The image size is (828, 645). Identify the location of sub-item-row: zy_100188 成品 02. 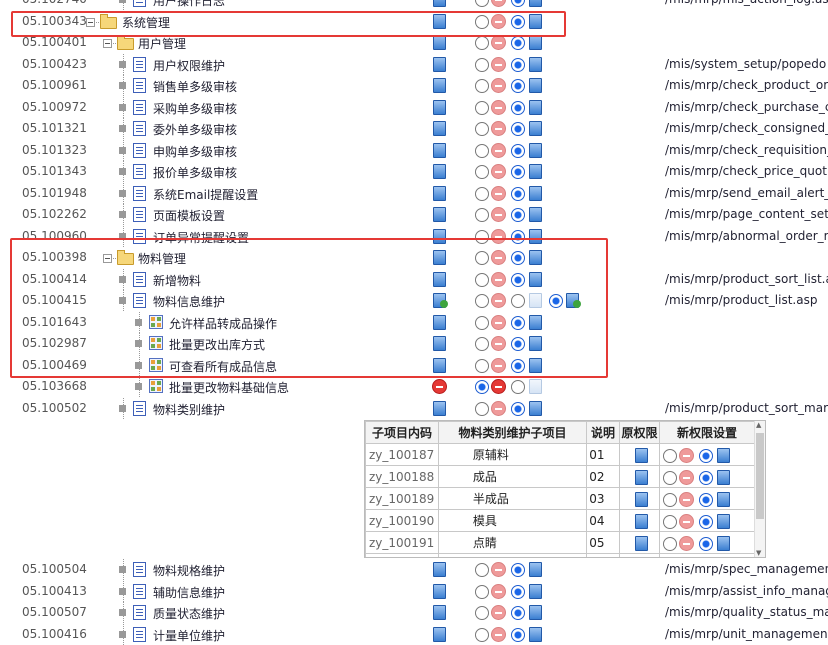
(560, 476).